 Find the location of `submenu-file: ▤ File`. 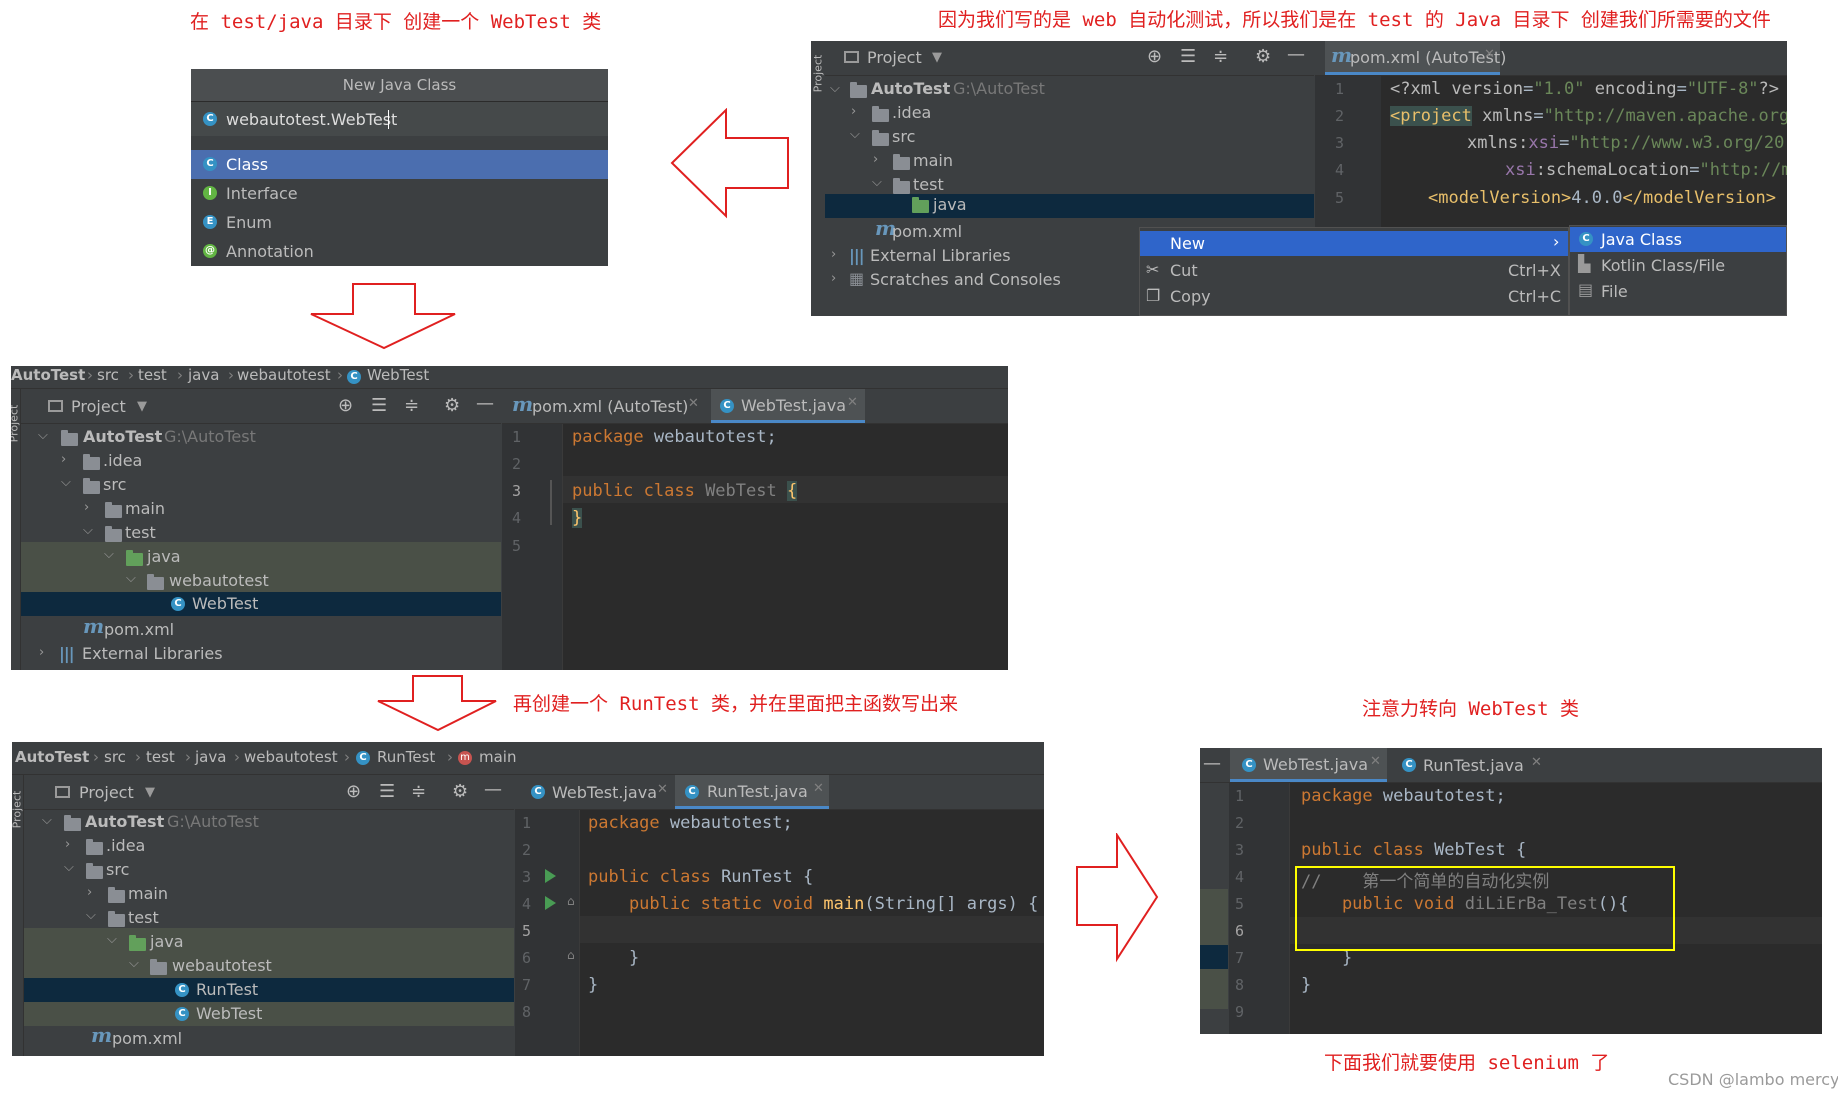

submenu-file: ▤ File is located at coordinates (1678, 291).